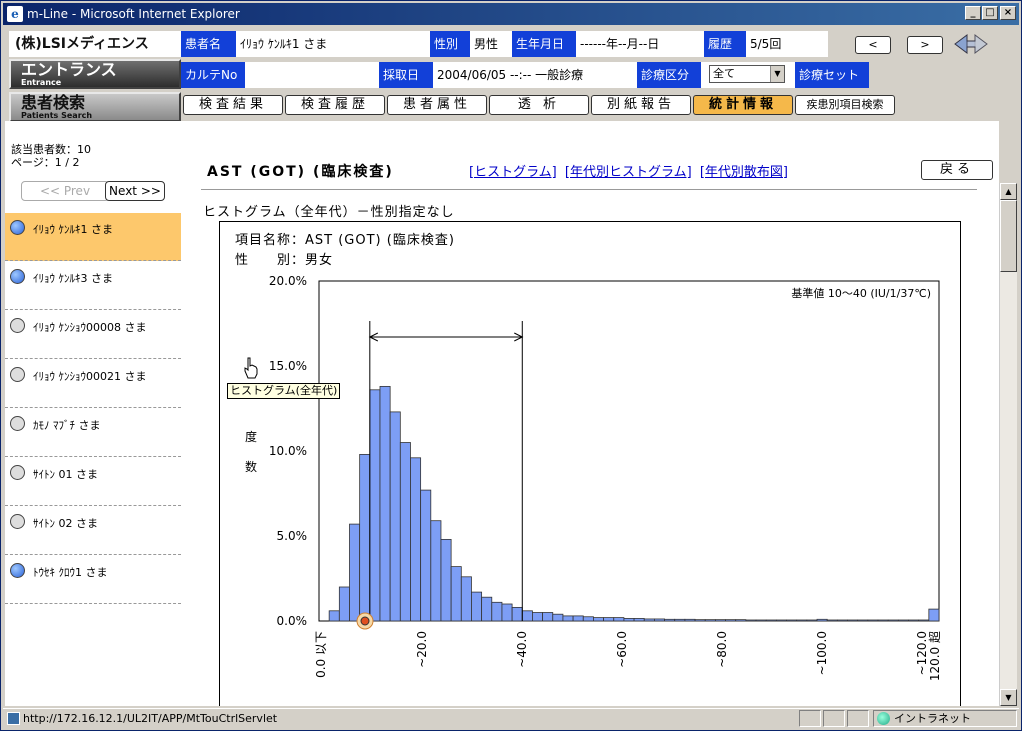 This screenshot has width=1022, height=731. I want to click on x-tick-label: ~100.0, so click(822, 653).